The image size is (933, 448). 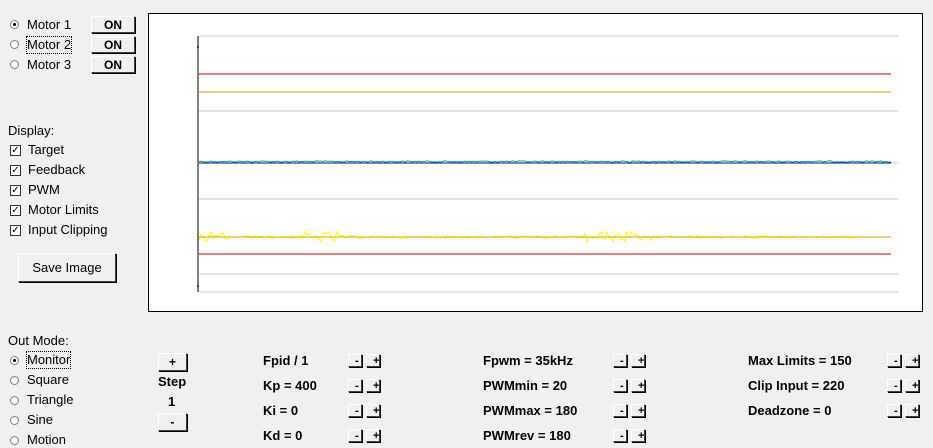 What do you see at coordinates (620, 385) in the screenshot?
I see `pwm-param-minus-button-1: -` at bounding box center [620, 385].